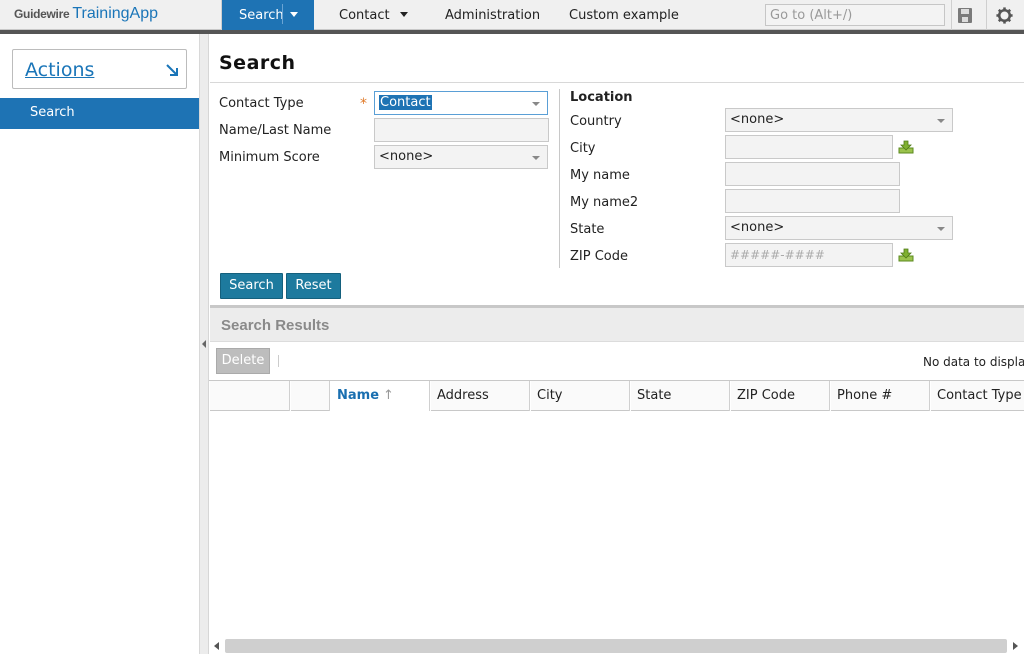 This screenshot has height=654, width=1024. Describe the element at coordinates (172, 70) in the screenshot. I see `arrow-down-right-icon` at that location.